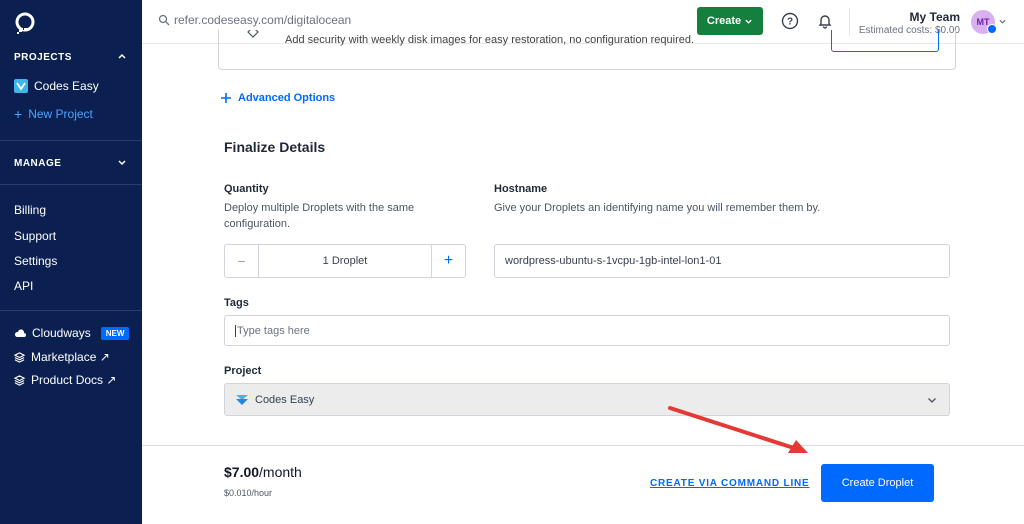  What do you see at coordinates (935, 17) in the screenshot?
I see `team-name: My Team` at bounding box center [935, 17].